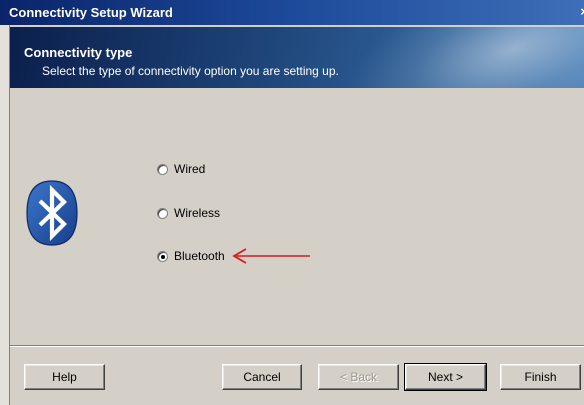 This screenshot has height=405, width=584. I want to click on window-title: Connectivity Setup Wizard, so click(91, 12).